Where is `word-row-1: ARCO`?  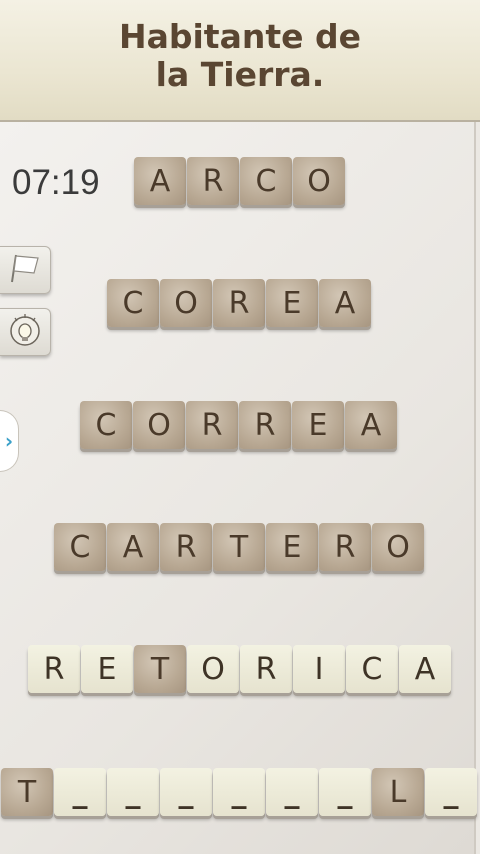 word-row-1: ARCO is located at coordinates (239, 181).